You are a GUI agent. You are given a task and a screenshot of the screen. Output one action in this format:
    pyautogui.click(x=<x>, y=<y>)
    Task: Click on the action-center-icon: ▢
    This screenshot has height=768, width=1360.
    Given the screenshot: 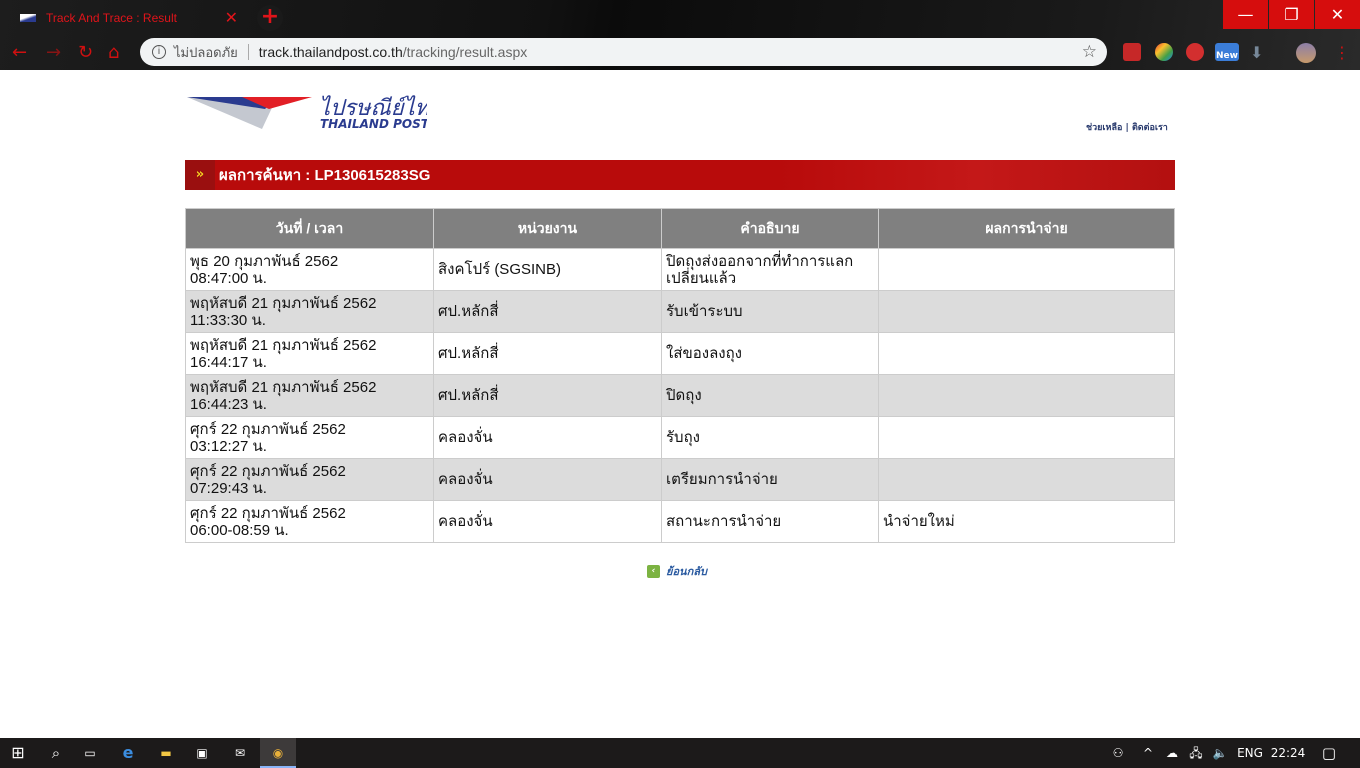 What is the action you would take?
    pyautogui.click(x=1329, y=753)
    